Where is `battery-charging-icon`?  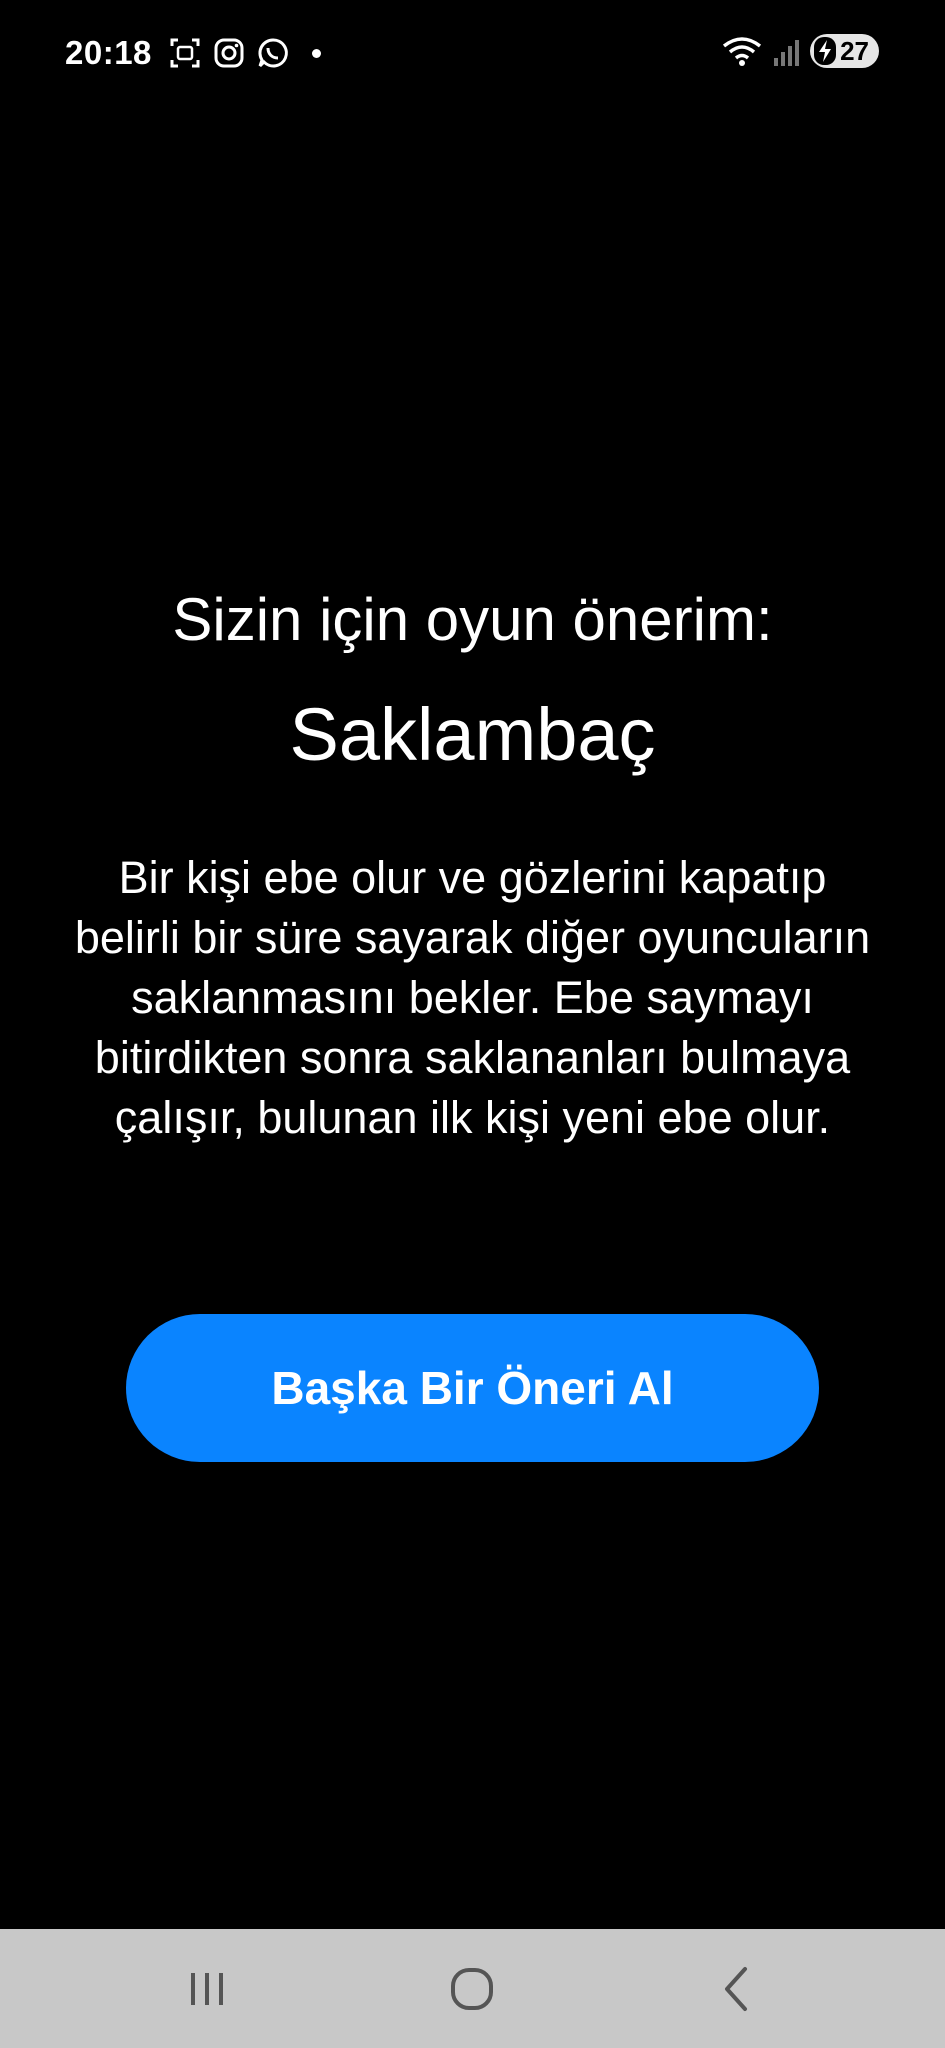 battery-charging-icon is located at coordinates (825, 51).